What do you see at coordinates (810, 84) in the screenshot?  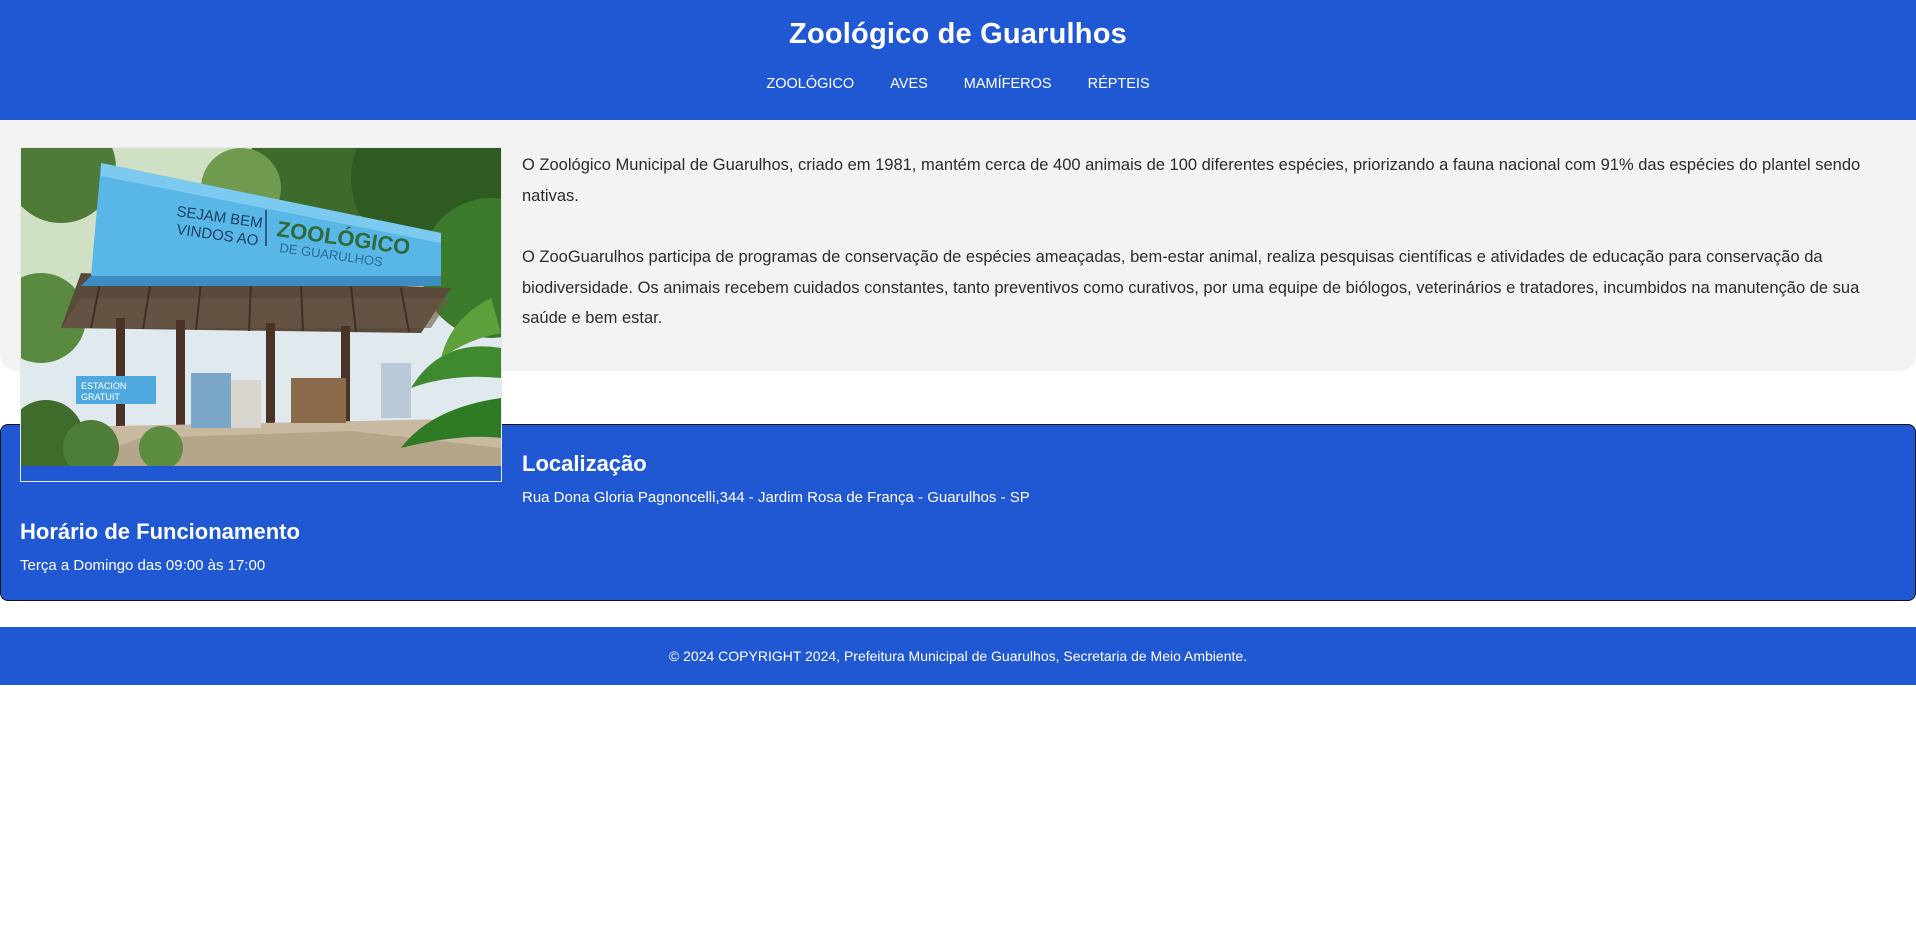 I see `nav-link-zoologico: ZOOLÓGICO` at bounding box center [810, 84].